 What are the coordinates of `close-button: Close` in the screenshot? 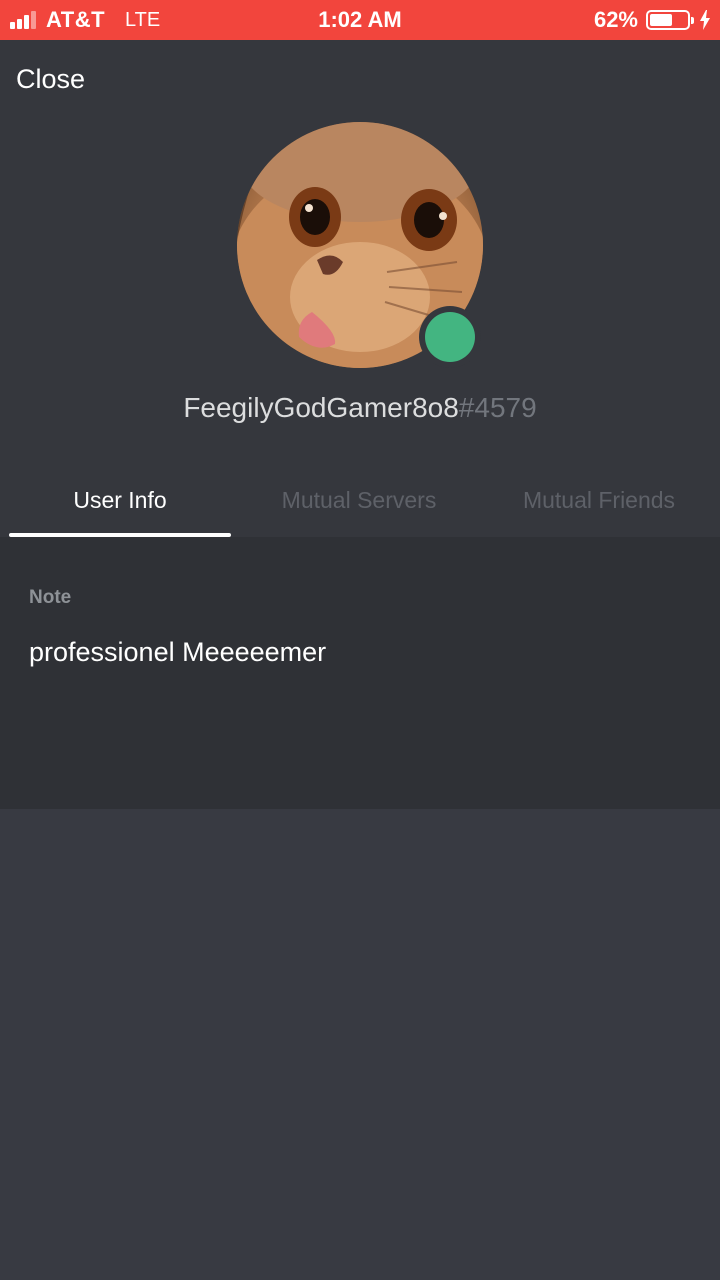 It's located at (50, 79).